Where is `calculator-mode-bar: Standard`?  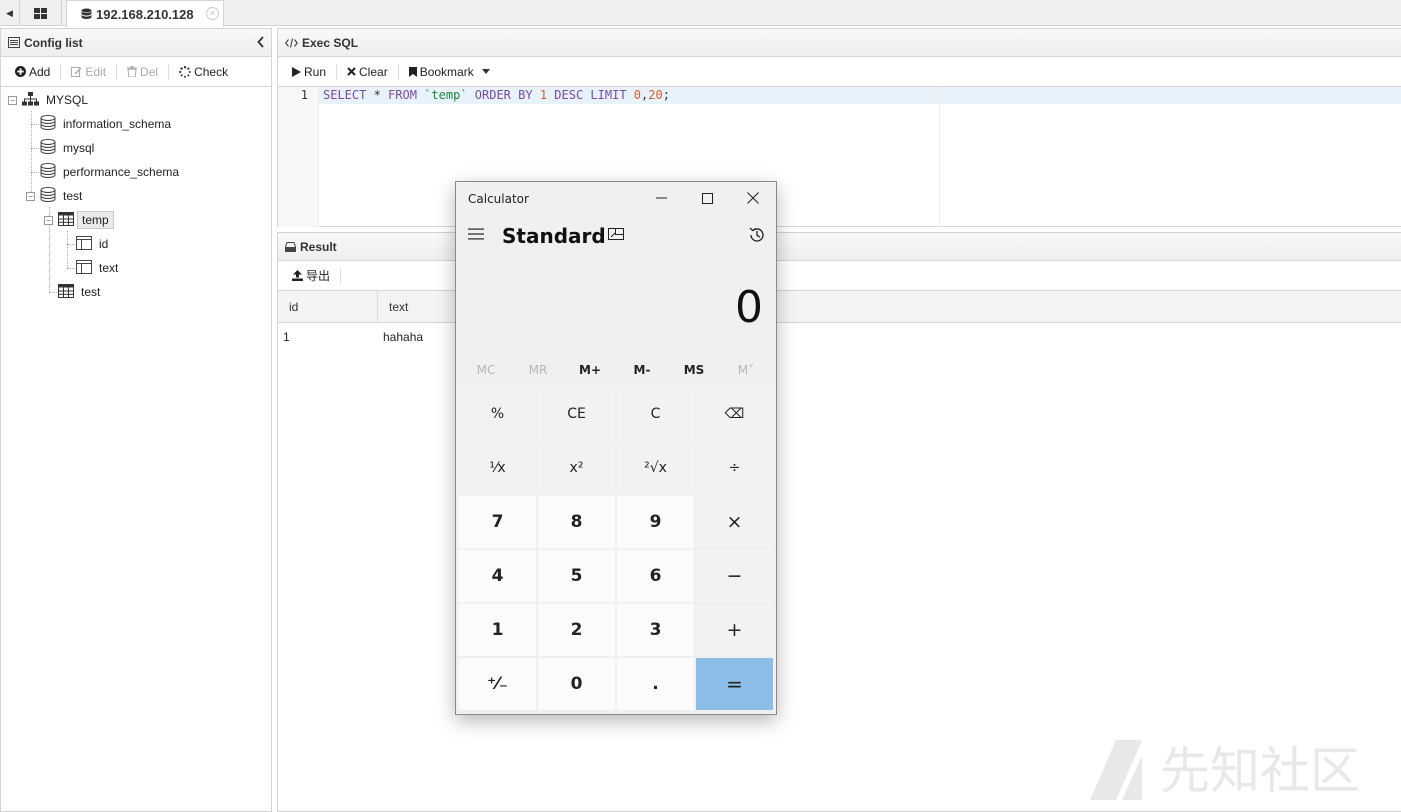
calculator-mode-bar: Standard is located at coordinates (616, 234).